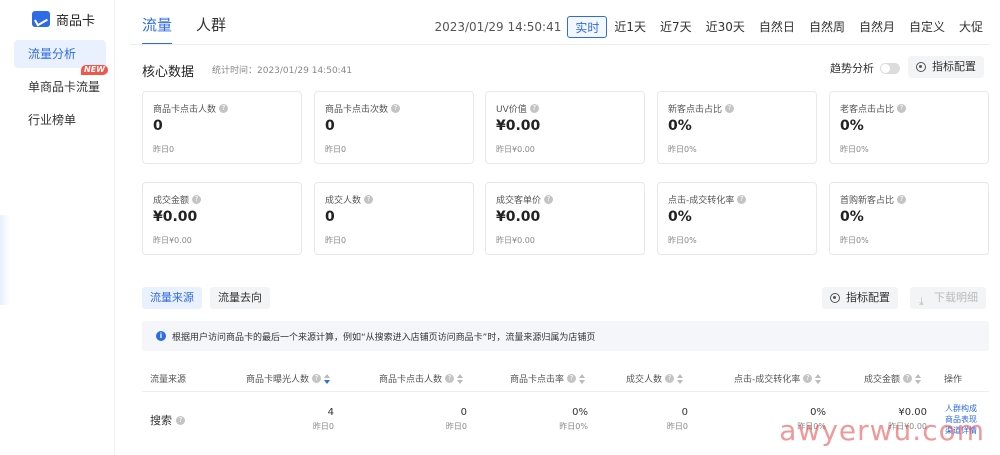 The image size is (1000, 455). Describe the element at coordinates (498, 27) in the screenshot. I see `current-timestamp: 2023/01/29 14:50:41` at that location.